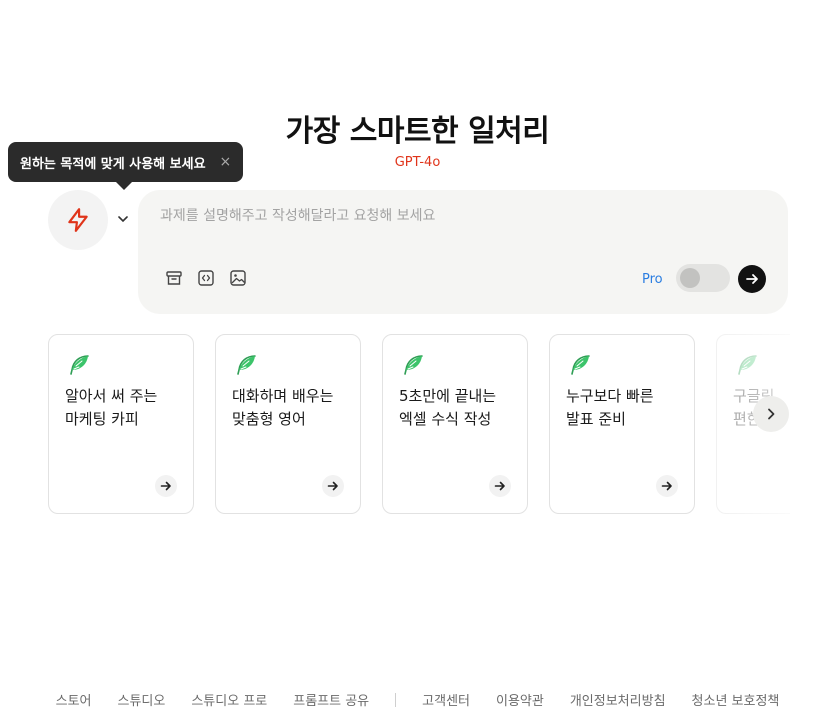 This screenshot has width=835, height=725. I want to click on card-title-line: 엑셀 수식 작성, so click(445, 419).